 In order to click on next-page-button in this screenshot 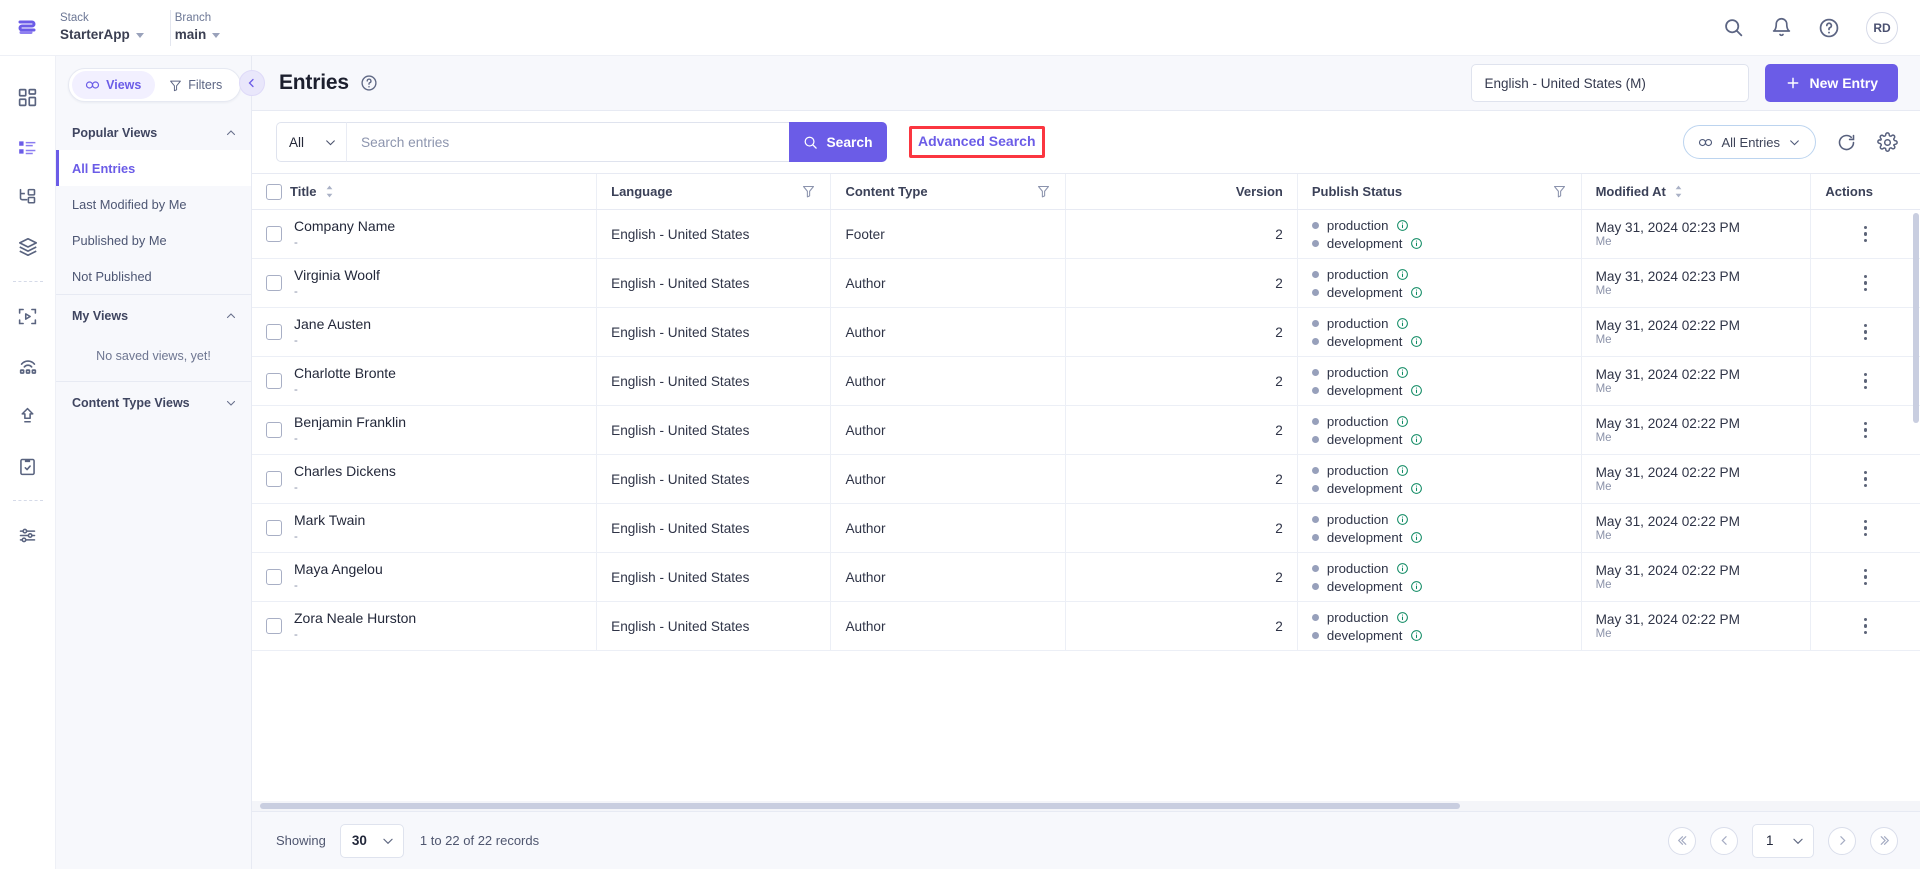, I will do `click(1842, 840)`.